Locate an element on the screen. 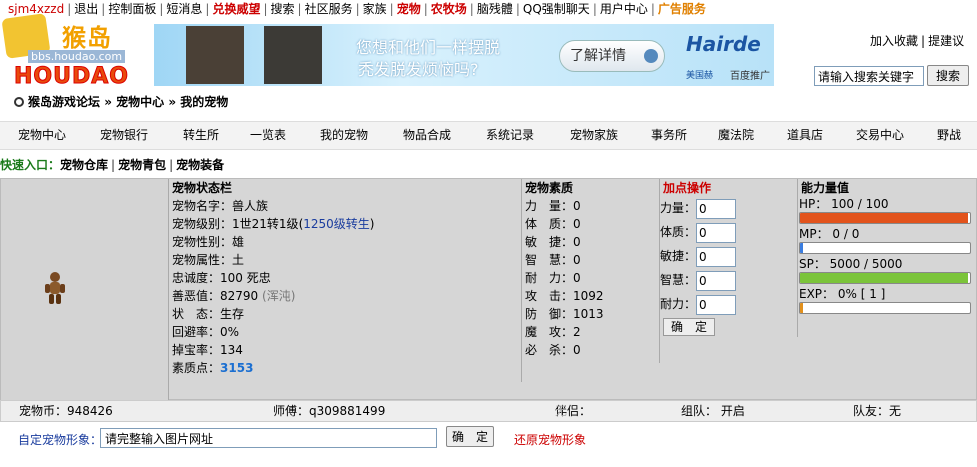 The height and width of the screenshot is (467, 977). banner-line-2: 秃发脱发烦恼吗? is located at coordinates (418, 69).